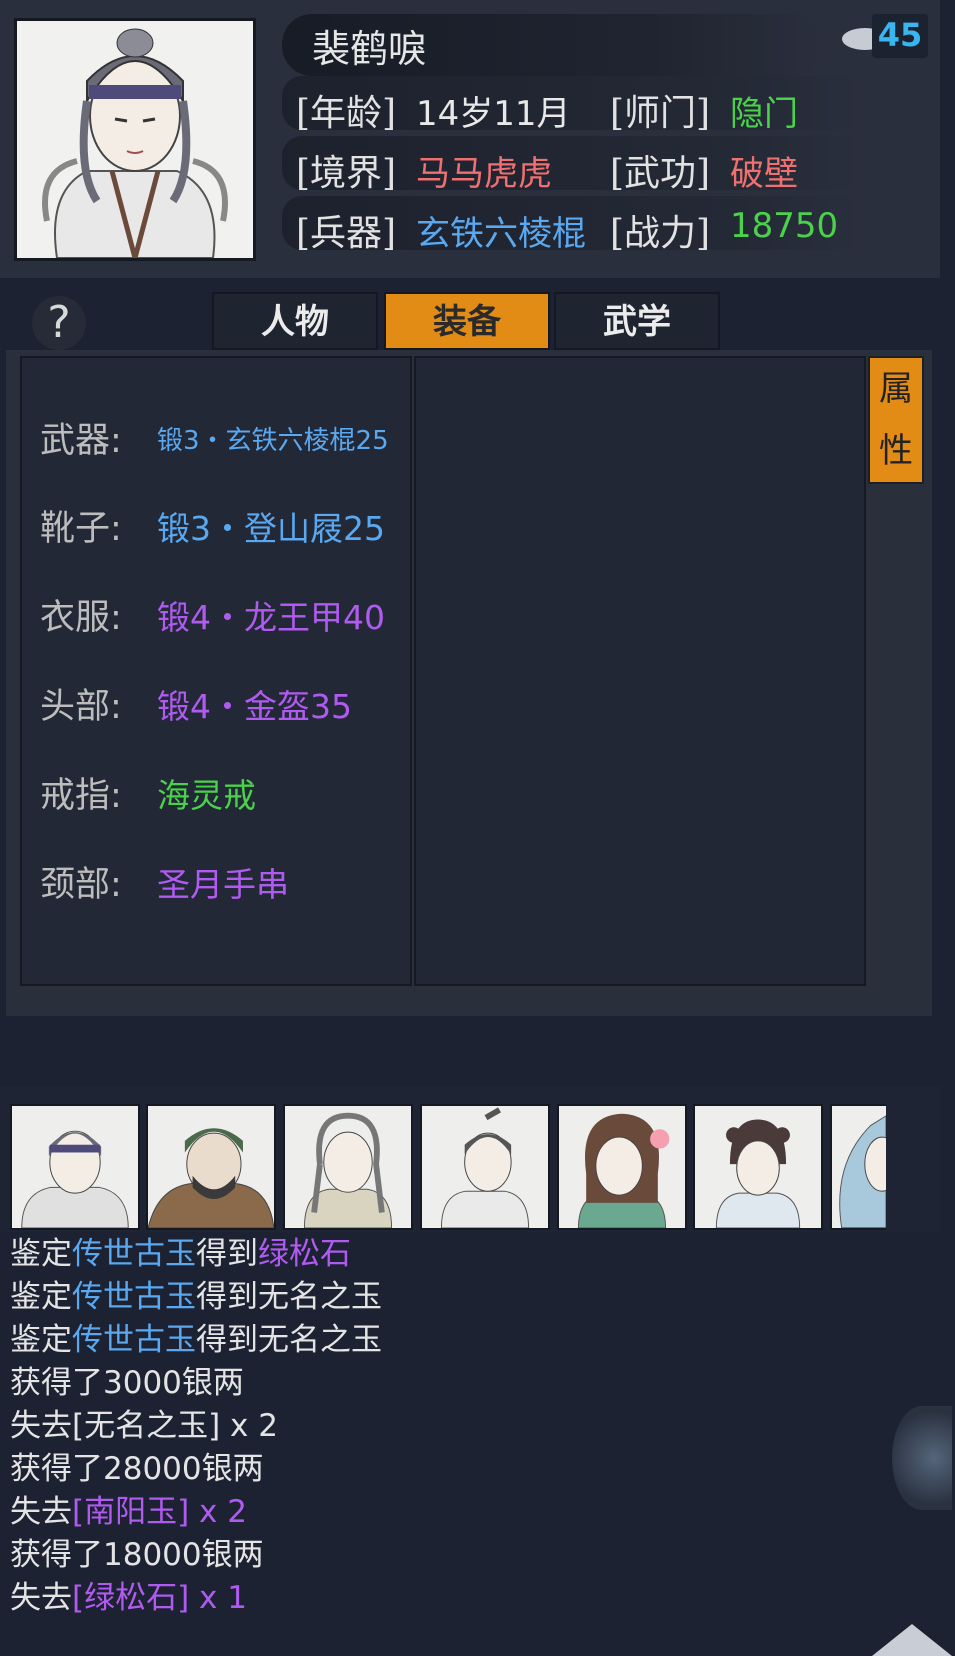 The width and height of the screenshot is (955, 1656). What do you see at coordinates (128, 1598) in the screenshot?
I see `log-line: 失去[绿松石] x 1` at bounding box center [128, 1598].